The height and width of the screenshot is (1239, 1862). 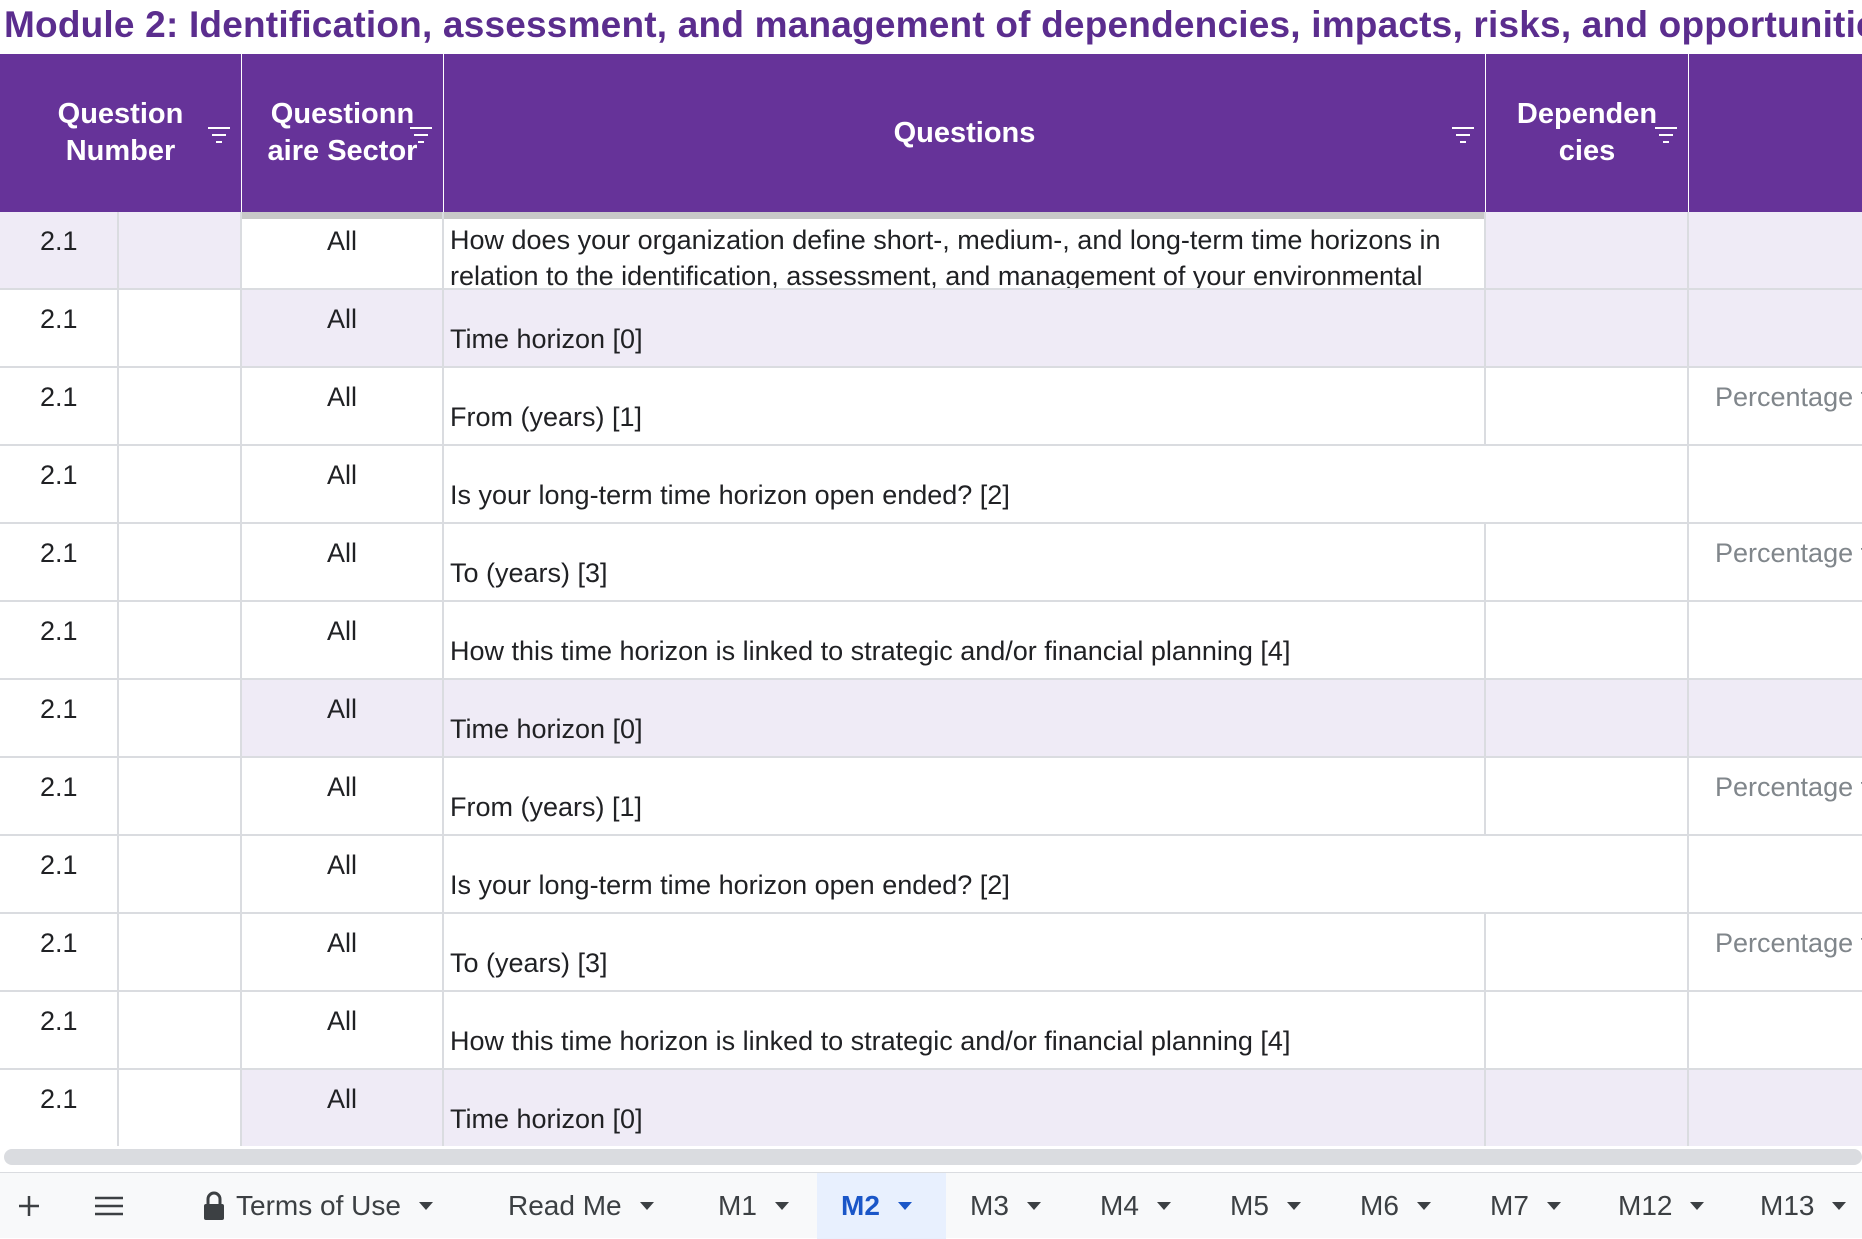 I want to click on header-question-number: Question Number, so click(x=121, y=133).